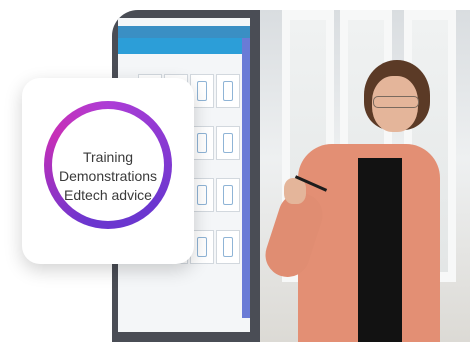  What do you see at coordinates (184, 46) in the screenshot?
I see `display-header-bar` at bounding box center [184, 46].